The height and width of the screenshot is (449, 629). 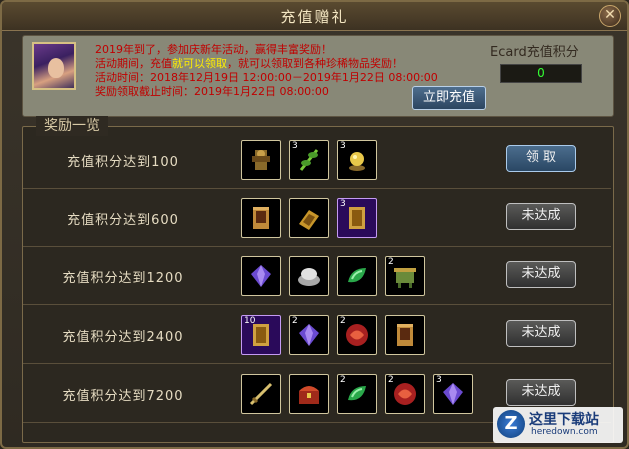 I want to click on reward-row: 充值积分达到100 3 3 领 取, so click(x=317, y=160).